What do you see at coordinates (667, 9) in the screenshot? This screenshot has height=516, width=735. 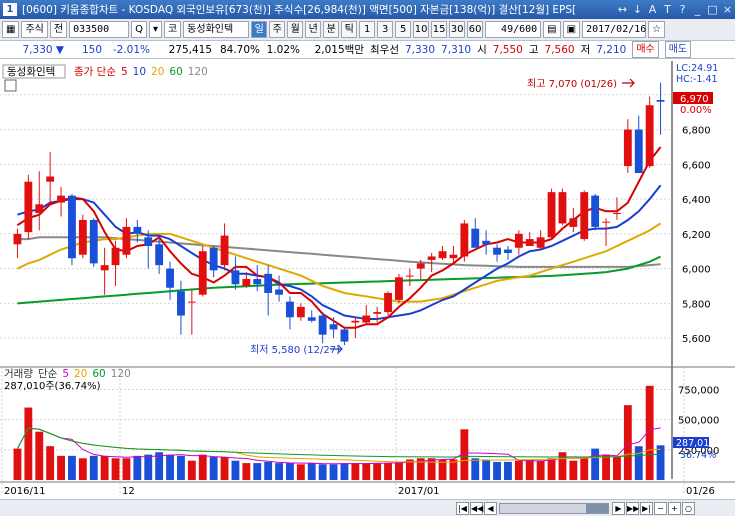 I see `text-icon: T` at bounding box center [667, 9].